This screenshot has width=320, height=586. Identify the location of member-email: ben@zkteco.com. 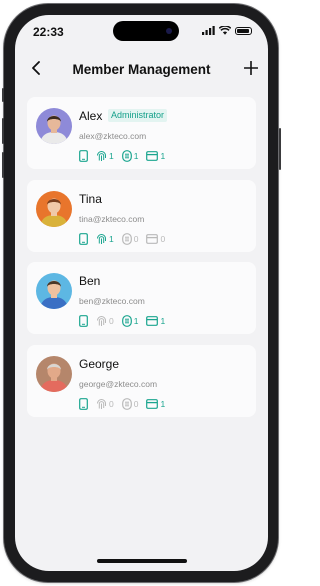
(112, 301).